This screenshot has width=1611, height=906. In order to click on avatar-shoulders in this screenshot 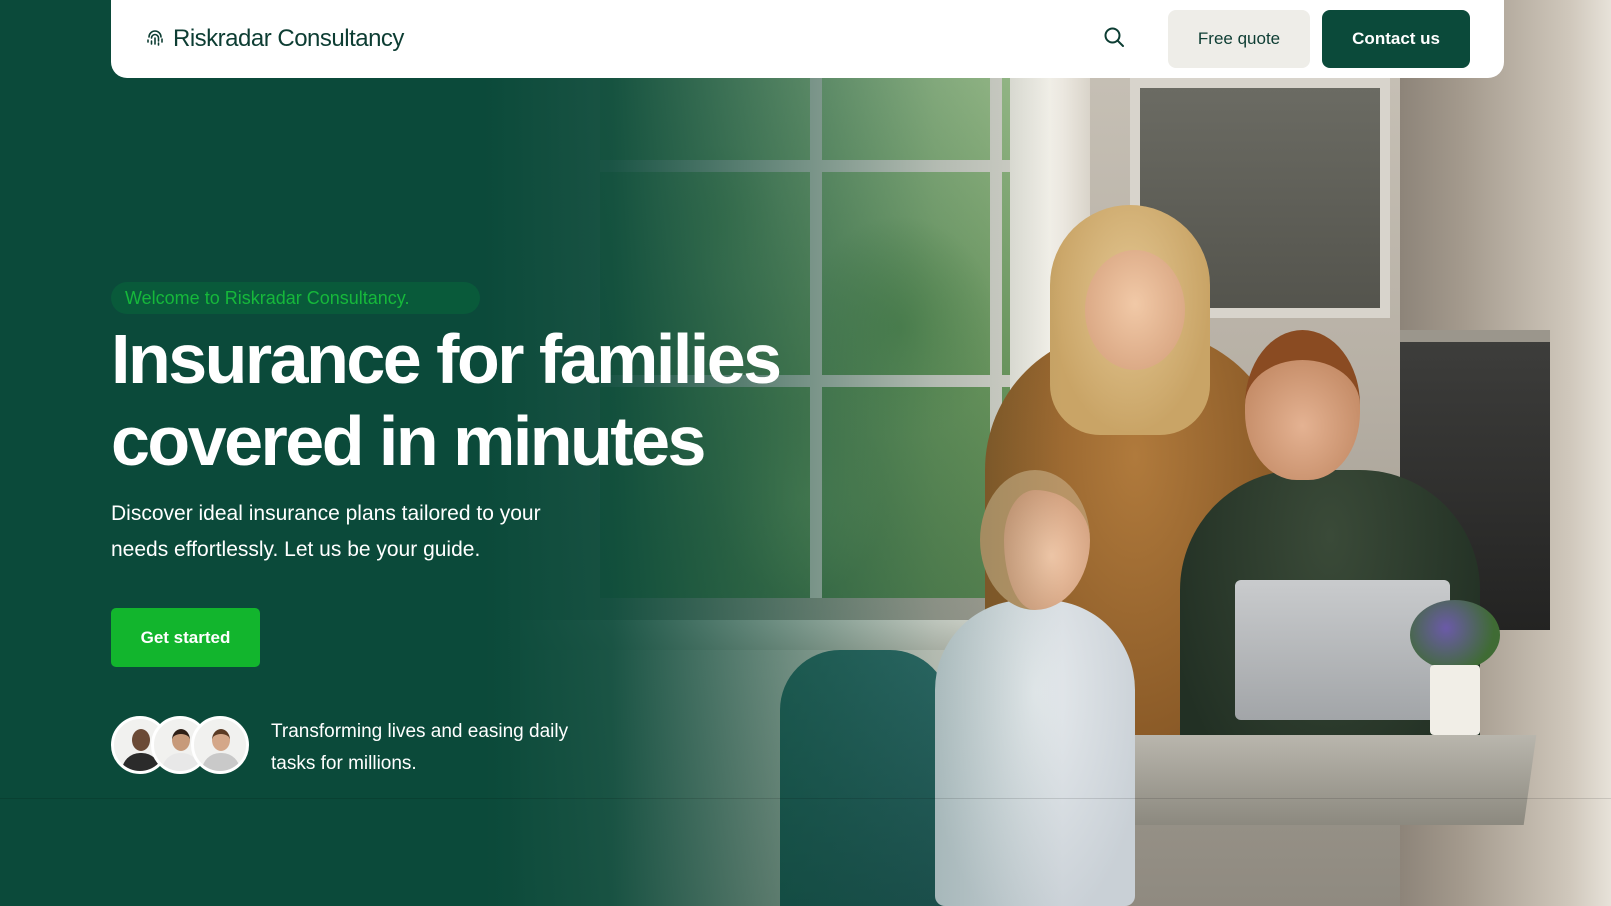, I will do `click(221, 762)`.